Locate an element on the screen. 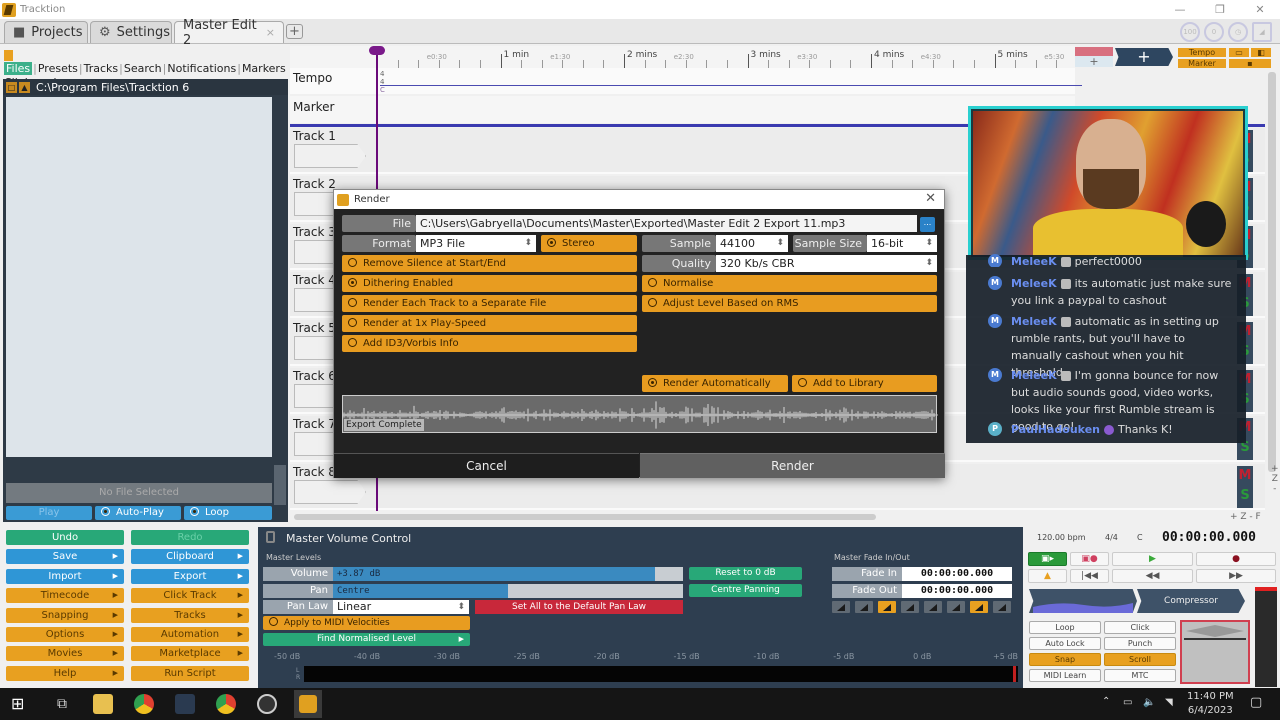 The width and height of the screenshot is (1280, 720). render-option: Dithering Enabled is located at coordinates (489, 283).